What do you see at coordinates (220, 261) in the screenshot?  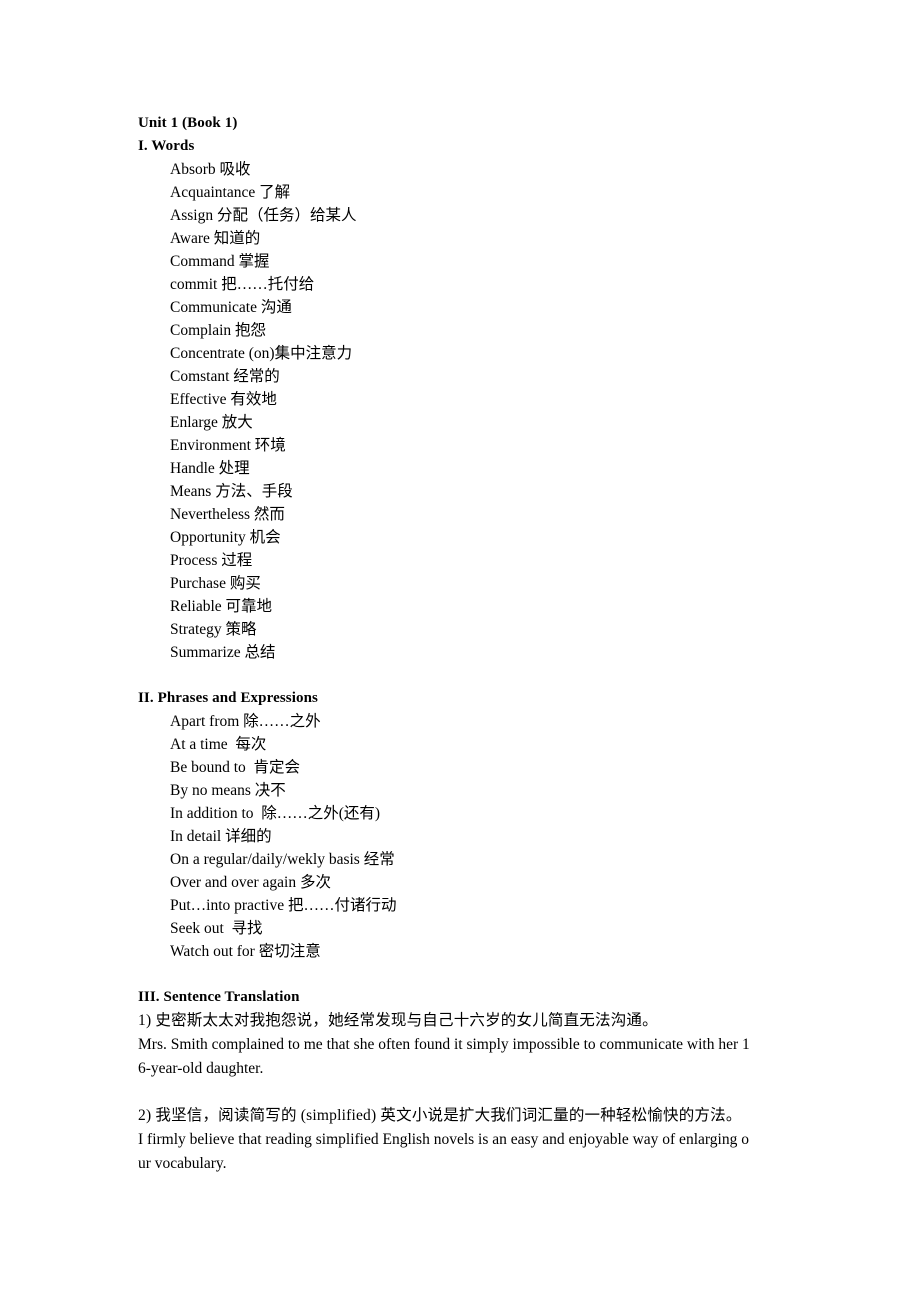 I see `list-item: Command 掌握` at bounding box center [220, 261].